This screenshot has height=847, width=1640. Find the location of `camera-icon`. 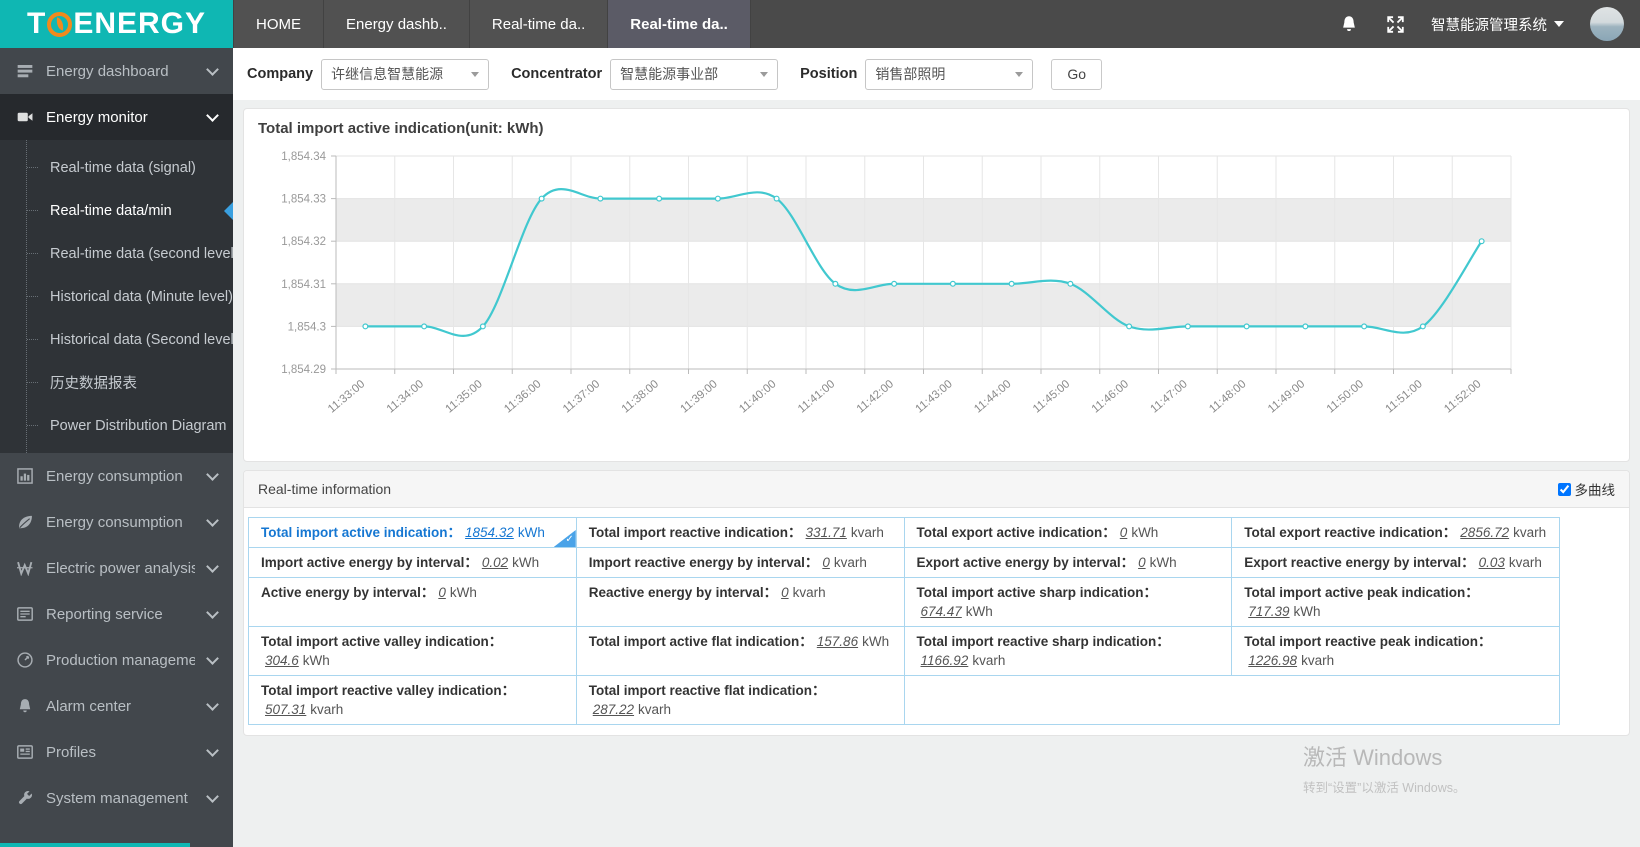

camera-icon is located at coordinates (25, 117).